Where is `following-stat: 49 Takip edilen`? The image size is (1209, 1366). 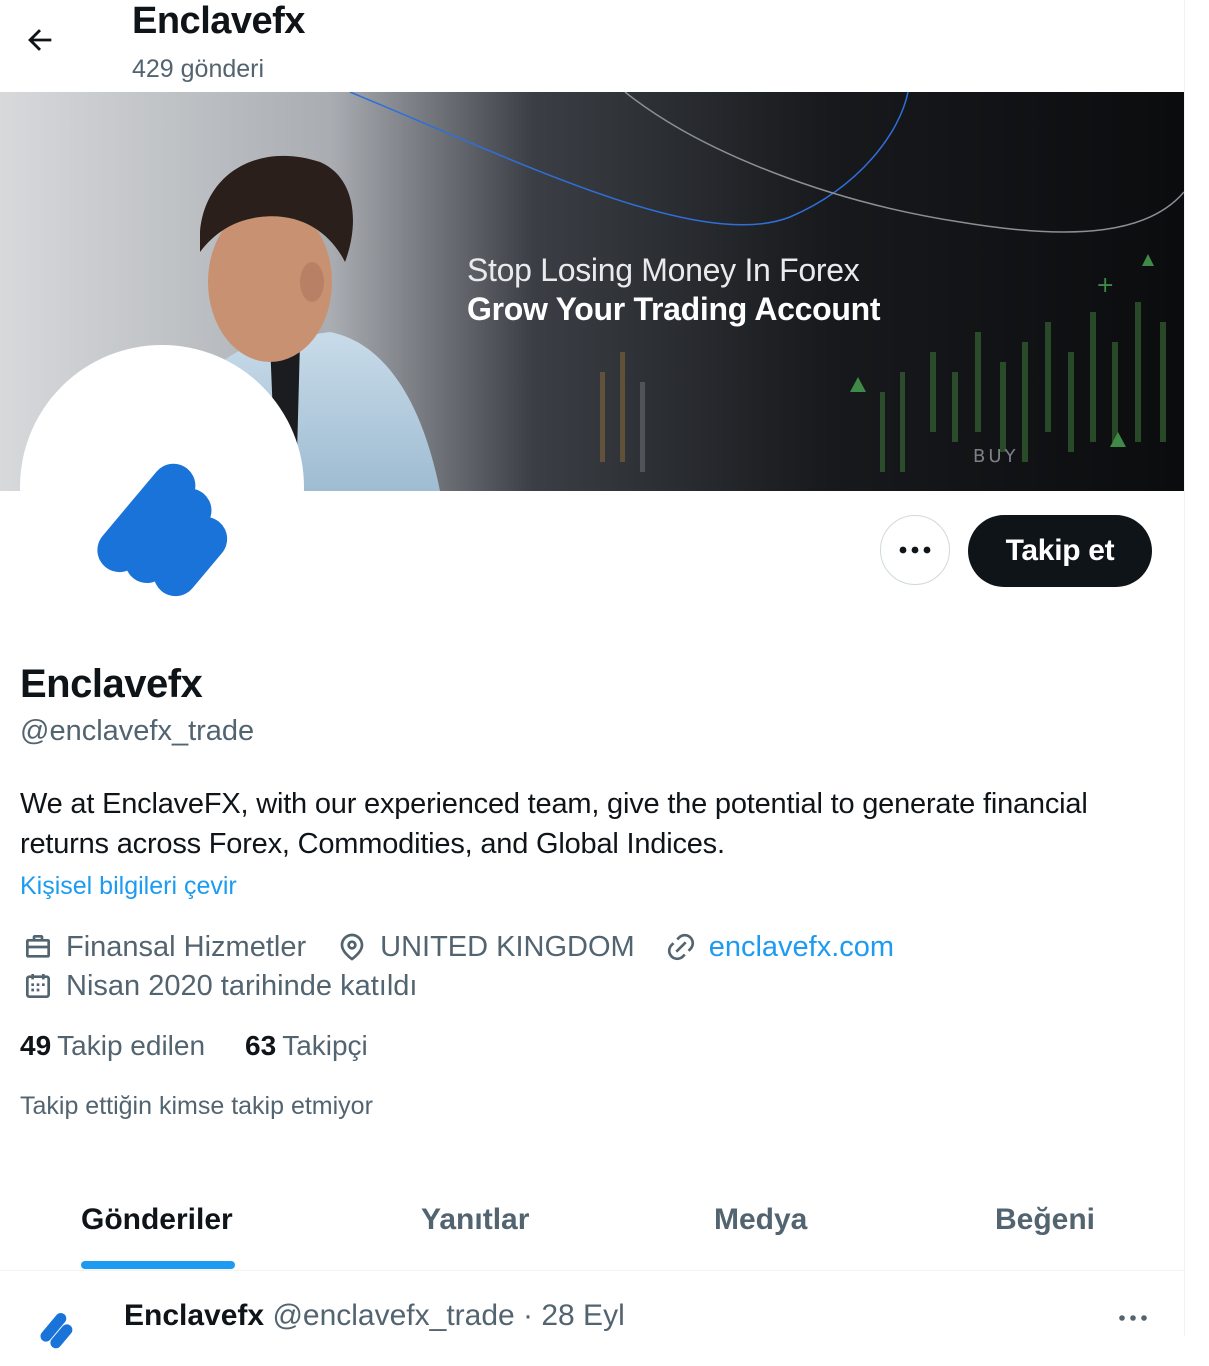 following-stat: 49 Takip edilen is located at coordinates (112, 1046).